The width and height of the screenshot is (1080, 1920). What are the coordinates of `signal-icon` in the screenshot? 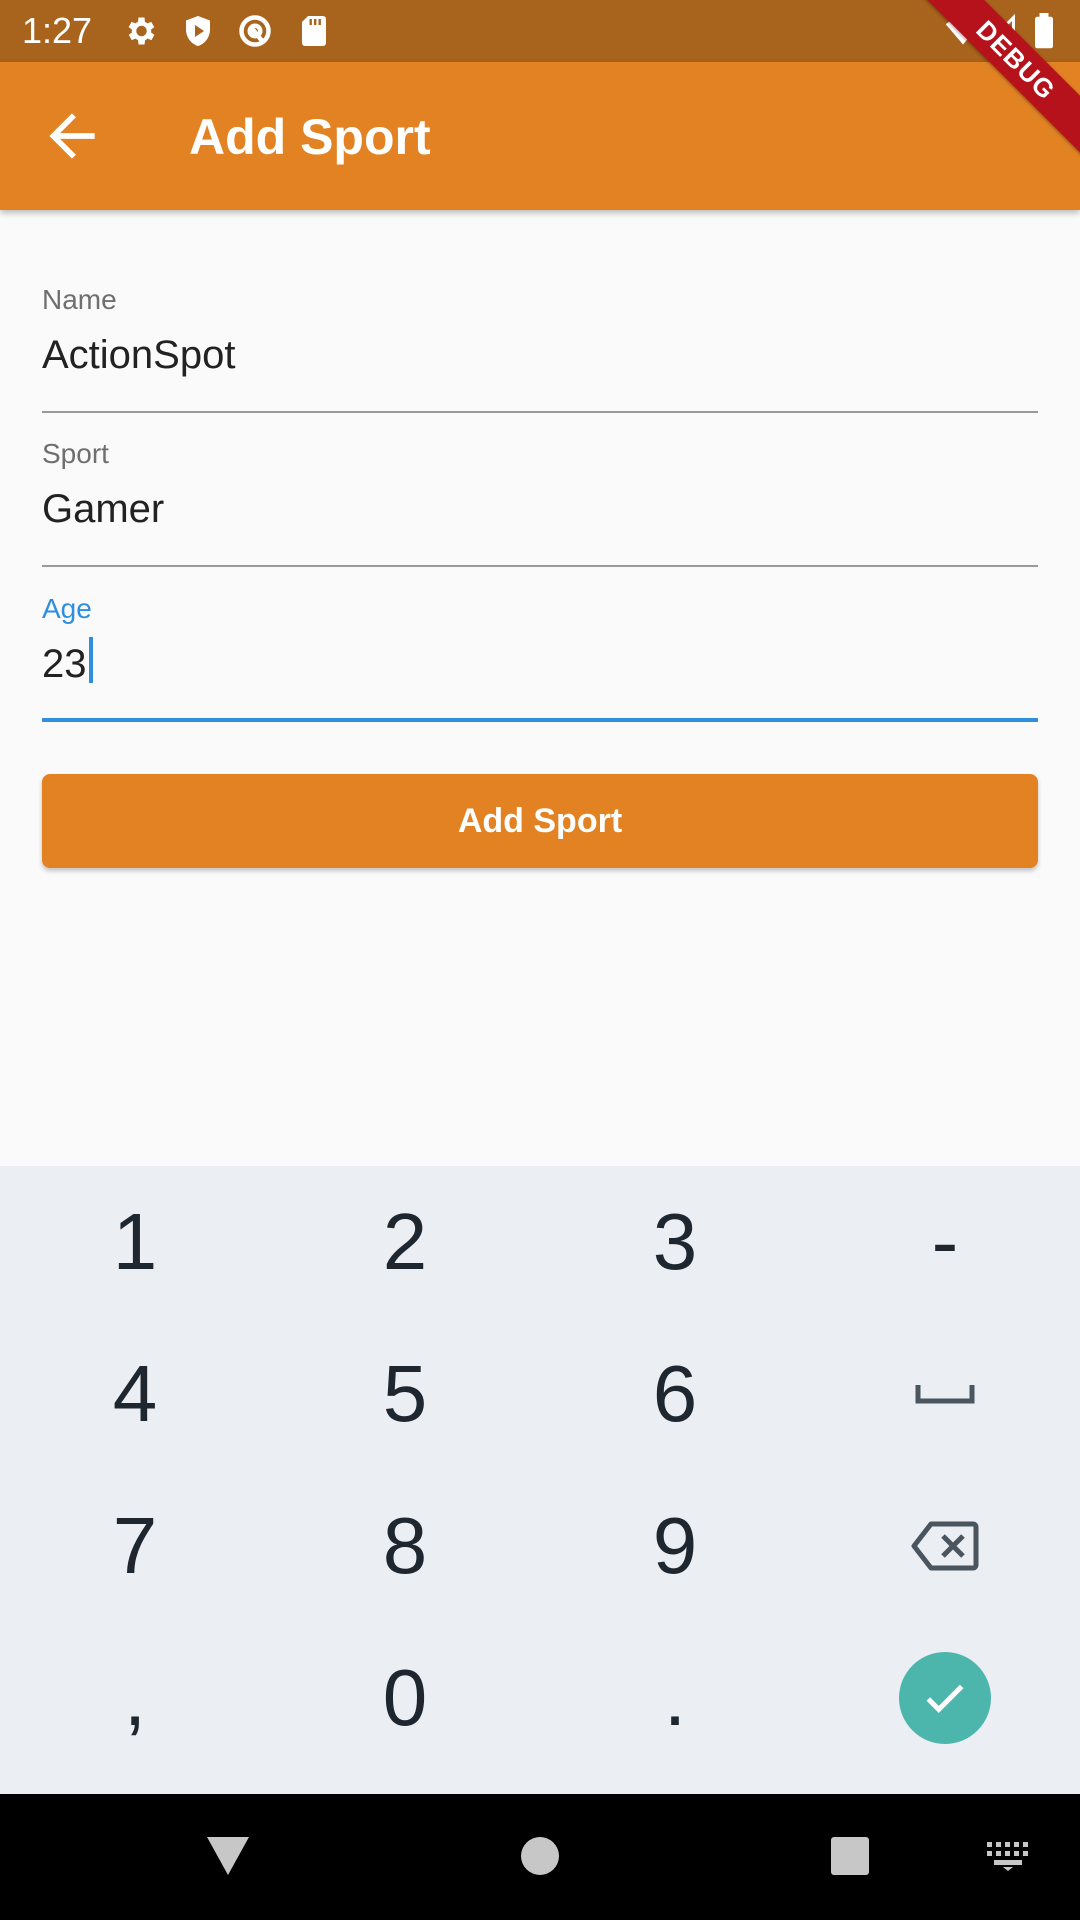 It's located at (1000, 31).